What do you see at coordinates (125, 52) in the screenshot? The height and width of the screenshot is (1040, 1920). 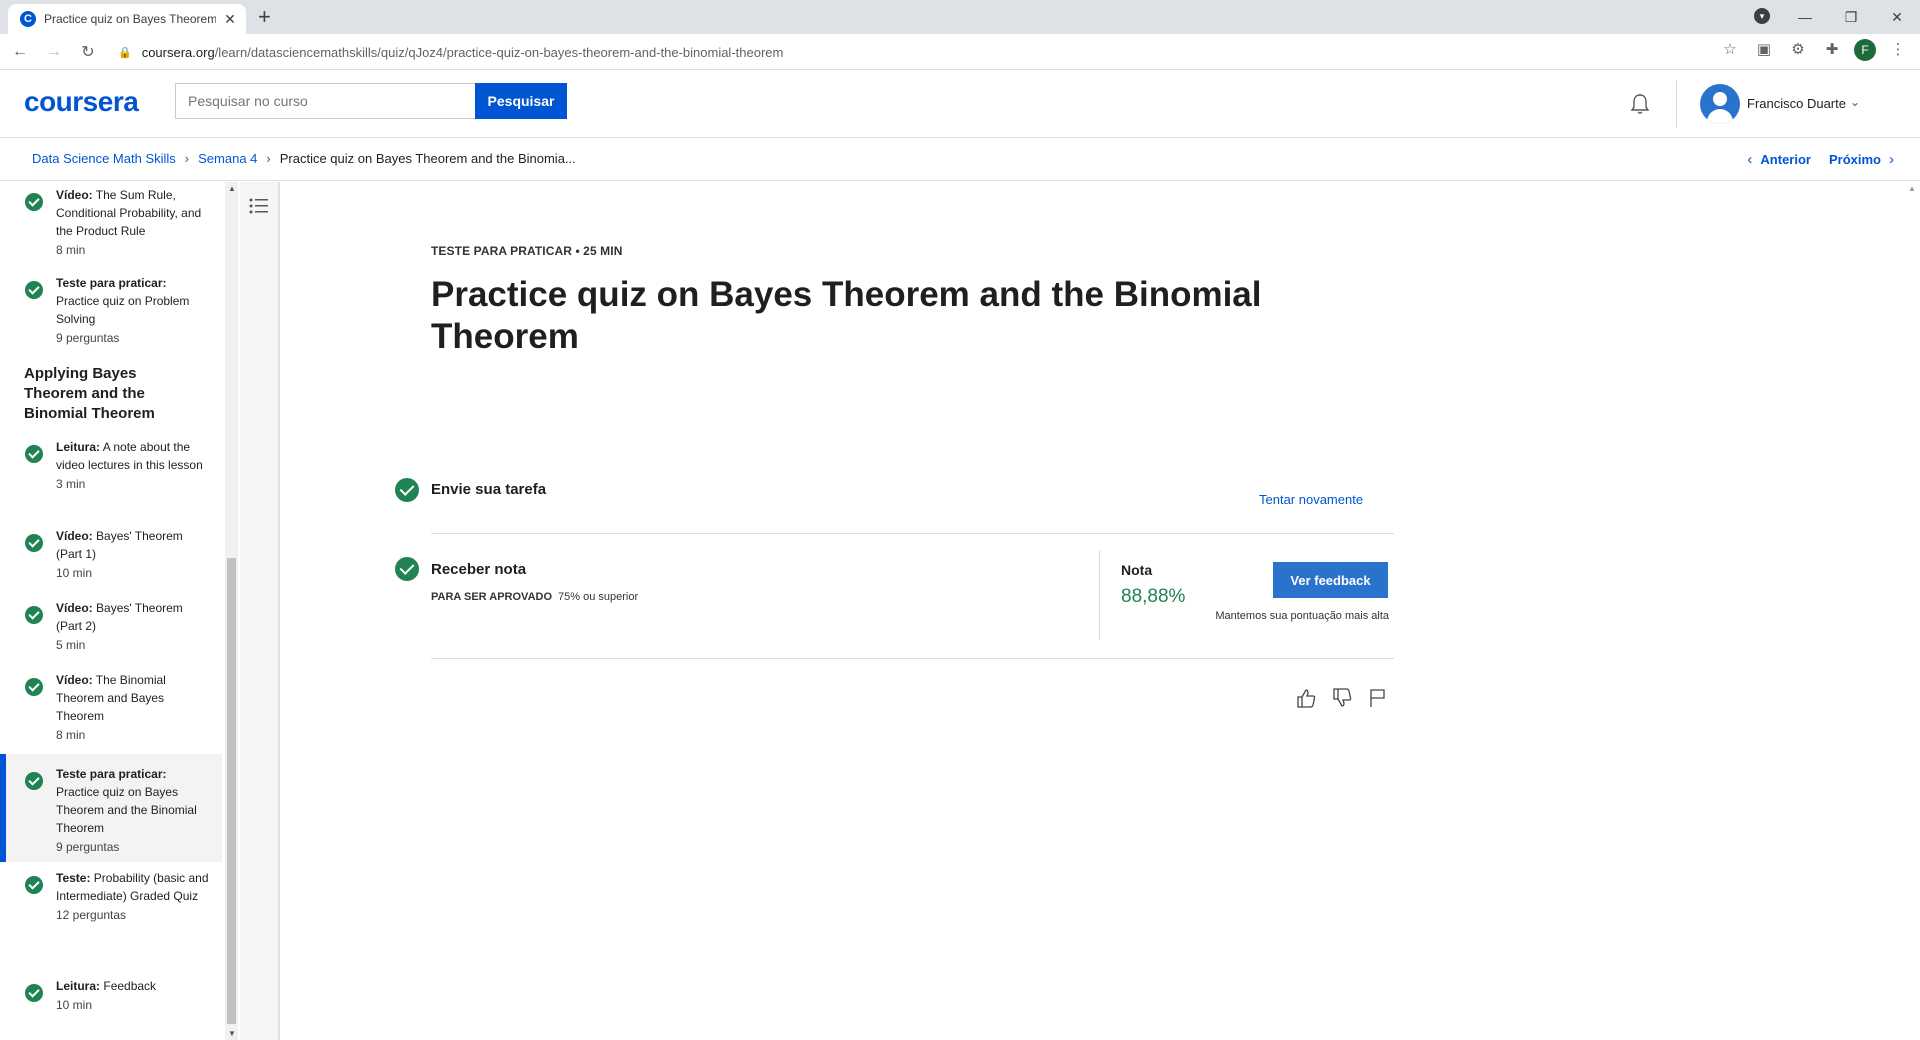 I see `lock-icon: 🔒` at bounding box center [125, 52].